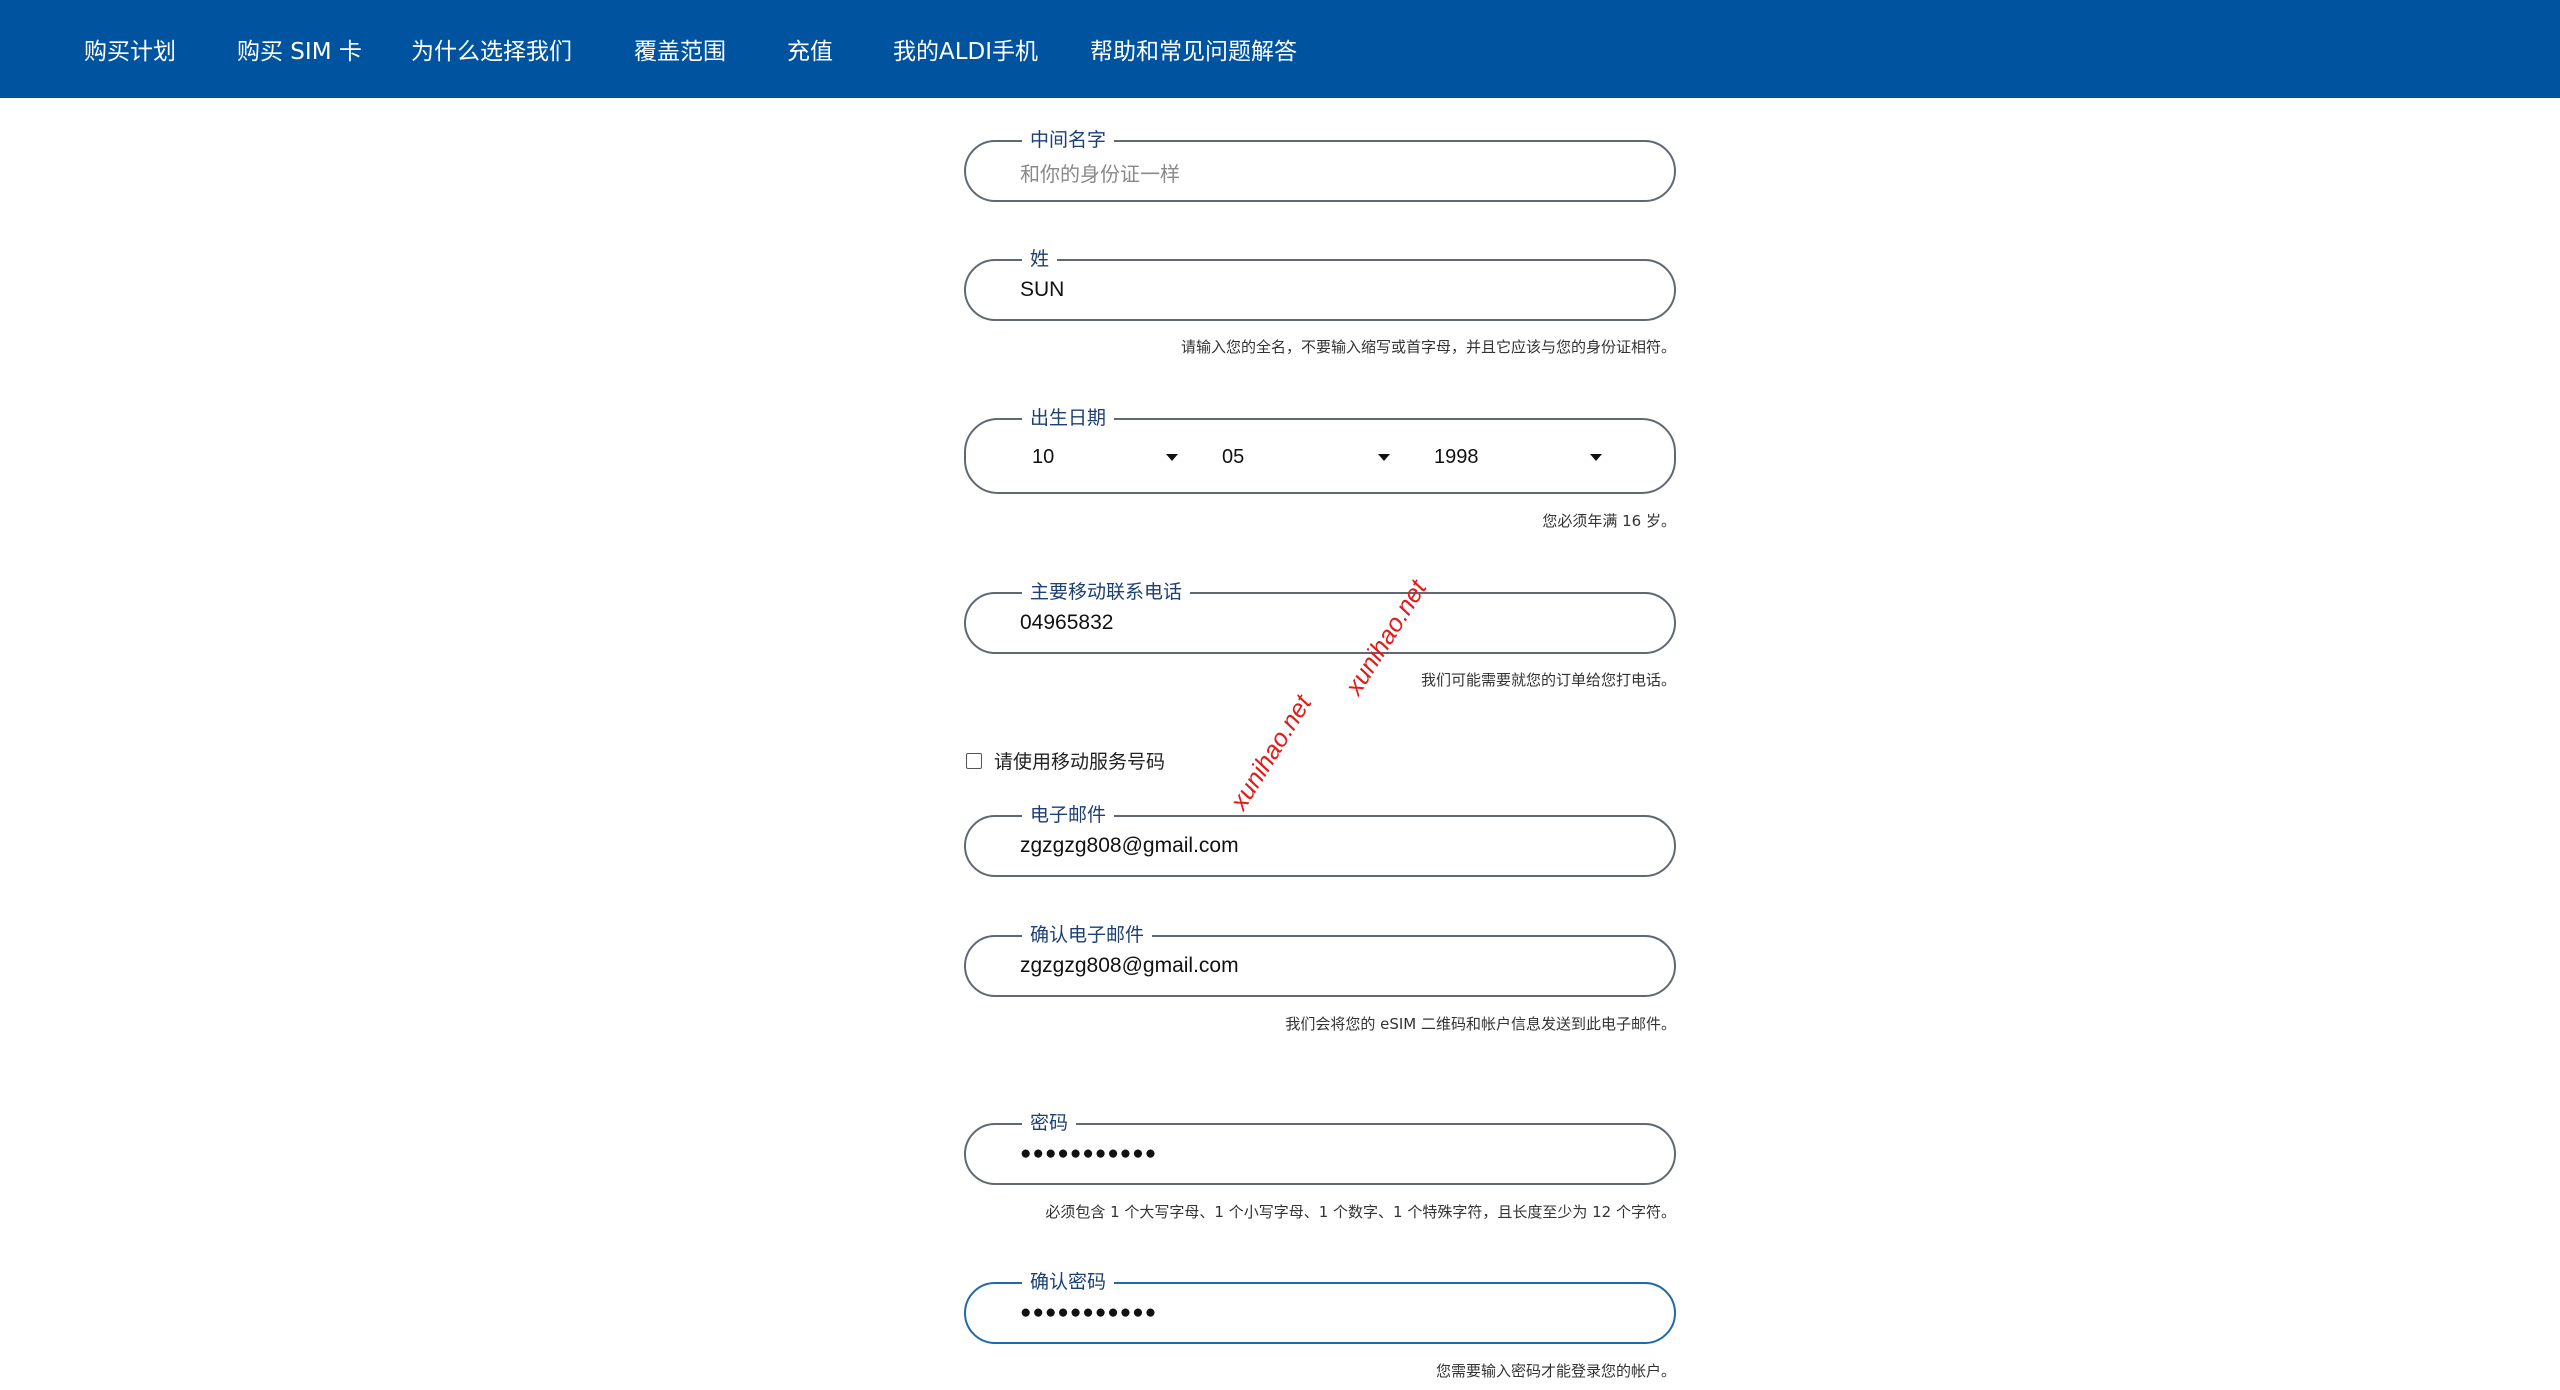 Image resolution: width=2560 pixels, height=1390 pixels. Describe the element at coordinates (130, 49) in the screenshot. I see `nav-buy-plan: 购买计划` at that location.